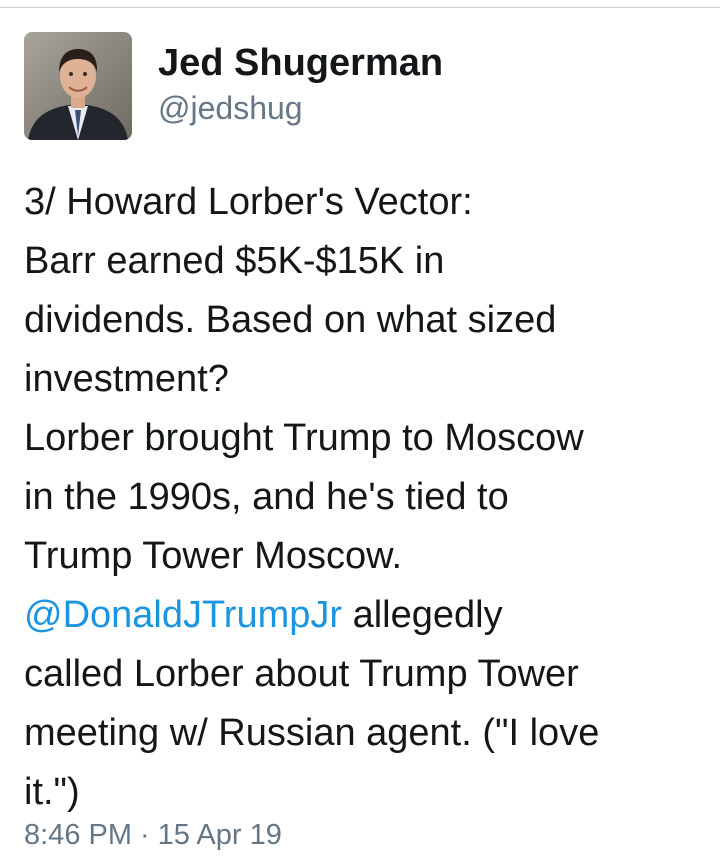  What do you see at coordinates (300, 63) in the screenshot?
I see `author-display-name: Jed Shugerman` at bounding box center [300, 63].